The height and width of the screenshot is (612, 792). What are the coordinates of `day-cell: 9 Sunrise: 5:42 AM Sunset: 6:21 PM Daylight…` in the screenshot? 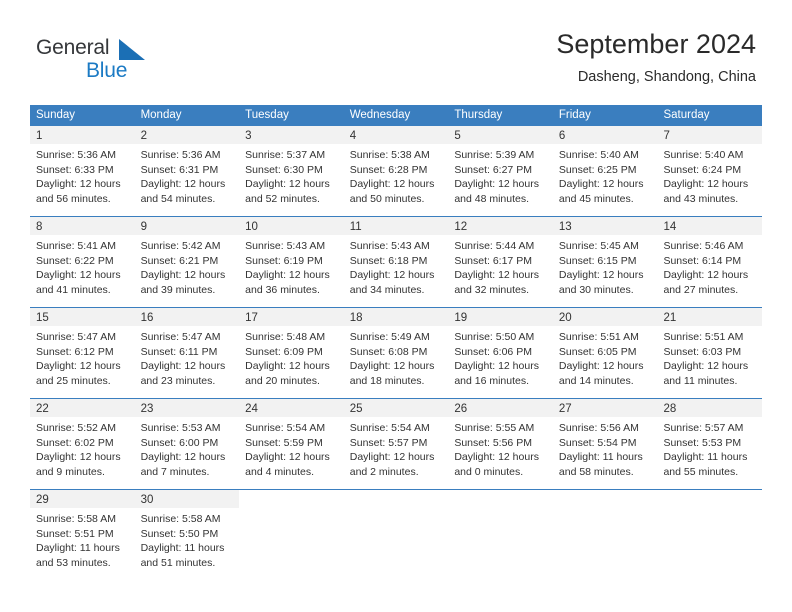 It's located at (187, 258).